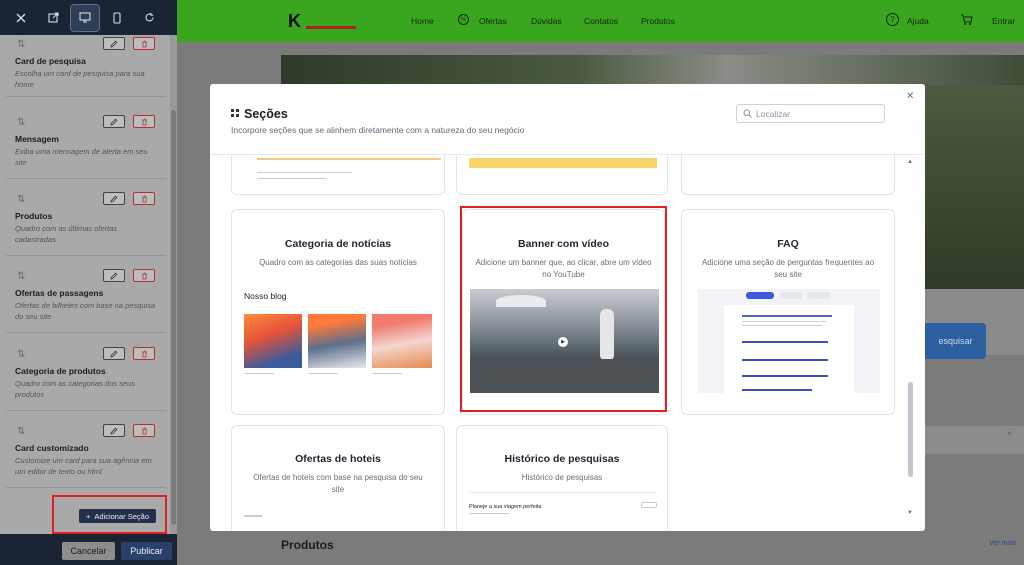  What do you see at coordinates (37, 139) in the screenshot?
I see `section-name: Mensagem` at bounding box center [37, 139].